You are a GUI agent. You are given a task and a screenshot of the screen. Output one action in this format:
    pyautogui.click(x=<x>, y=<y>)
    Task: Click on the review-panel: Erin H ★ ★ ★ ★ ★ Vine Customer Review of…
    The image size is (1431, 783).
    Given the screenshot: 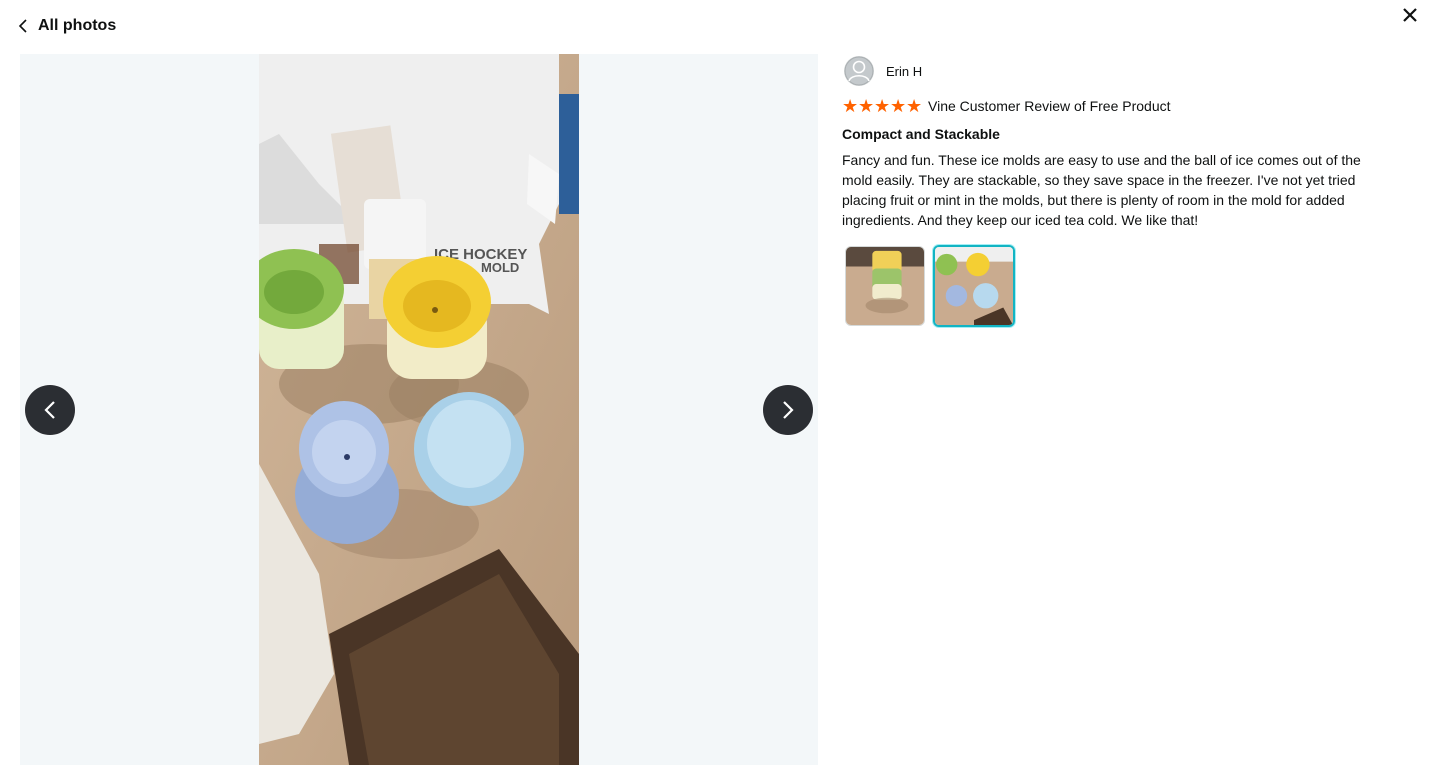 What is the action you would take?
    pyautogui.click(x=1114, y=190)
    